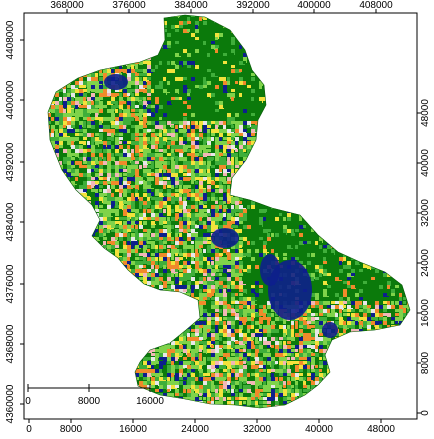  I want to click on right-tick-label: 40000, so click(425, 163).